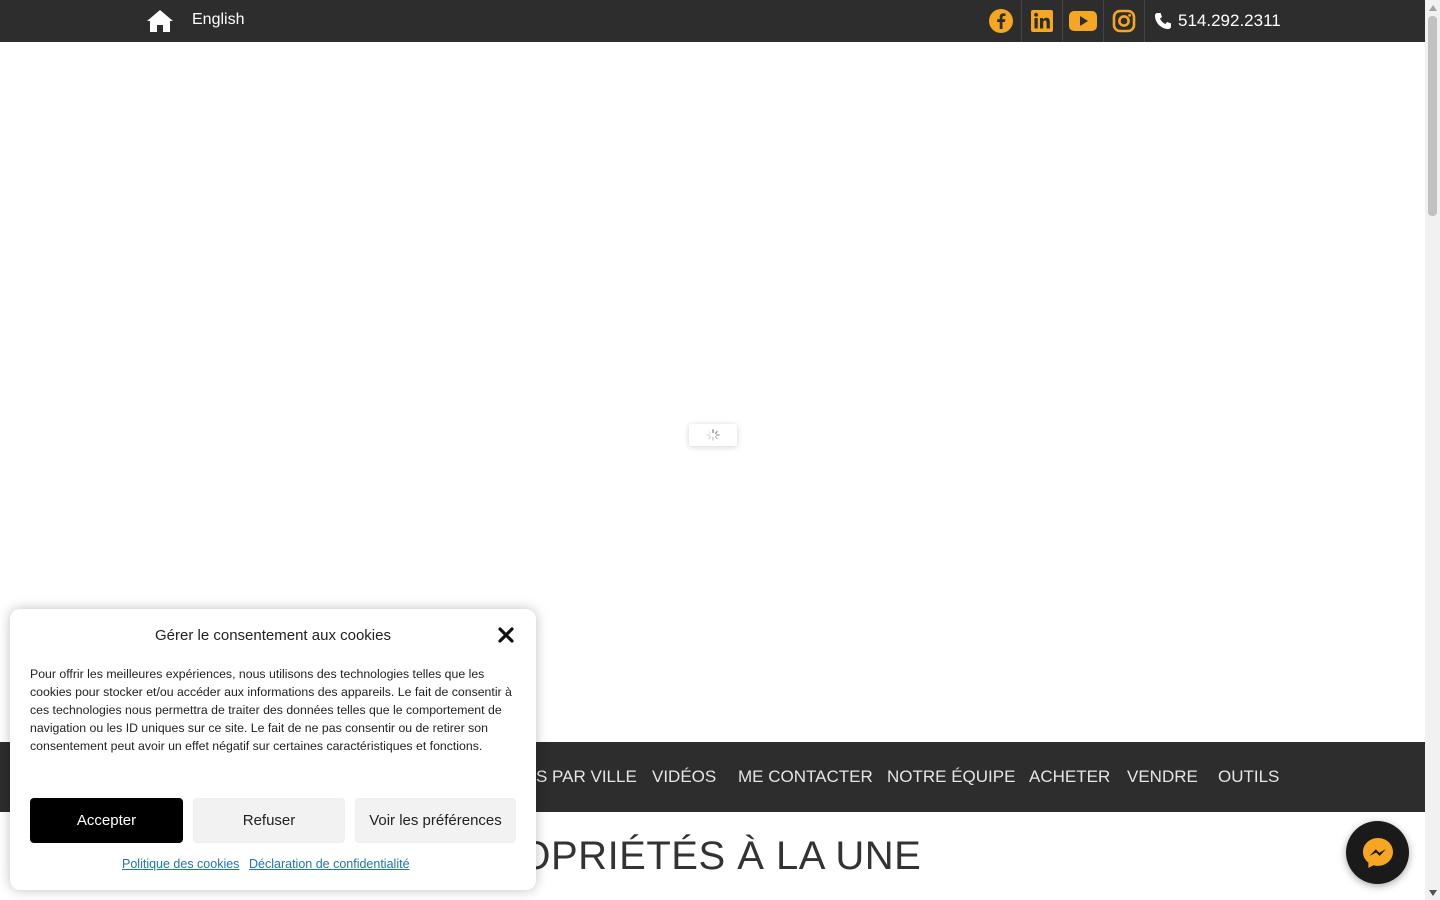 This screenshot has width=1440, height=900. I want to click on home-button, so click(160, 21).